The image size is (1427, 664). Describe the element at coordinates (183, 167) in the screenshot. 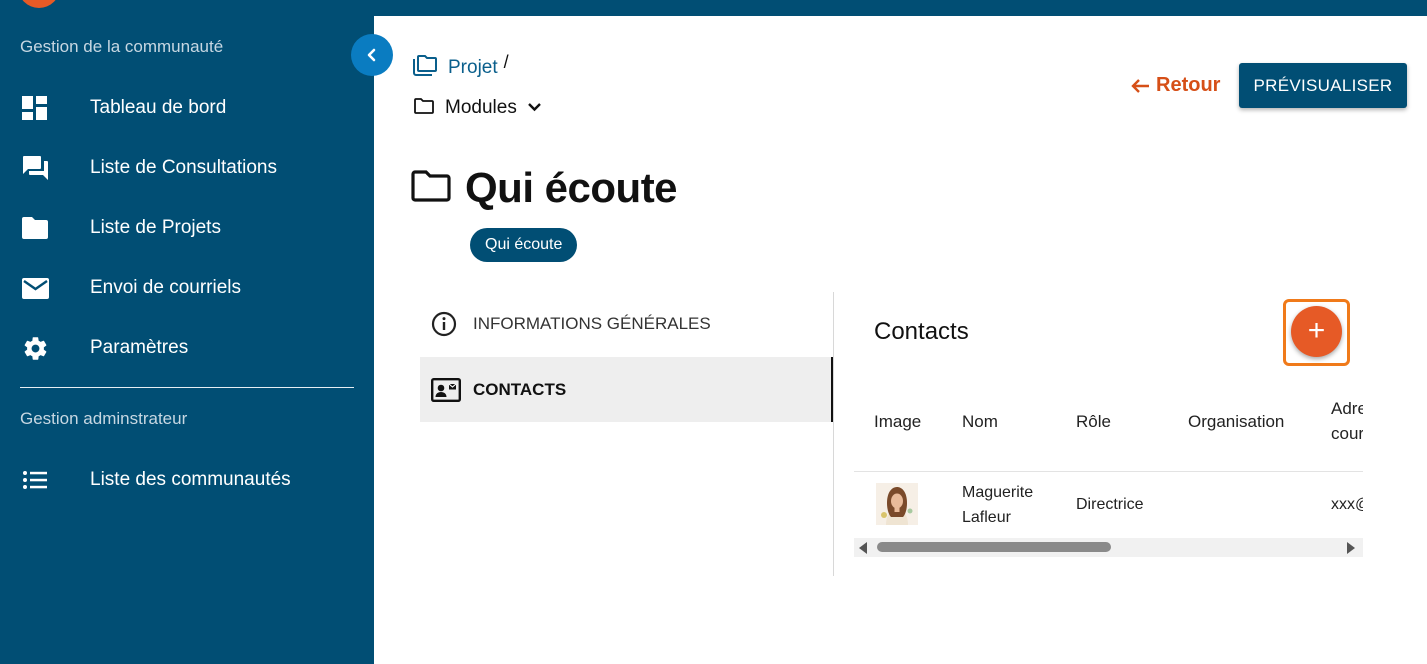

I see `sidebar-item-label: Liste de Consultations` at that location.